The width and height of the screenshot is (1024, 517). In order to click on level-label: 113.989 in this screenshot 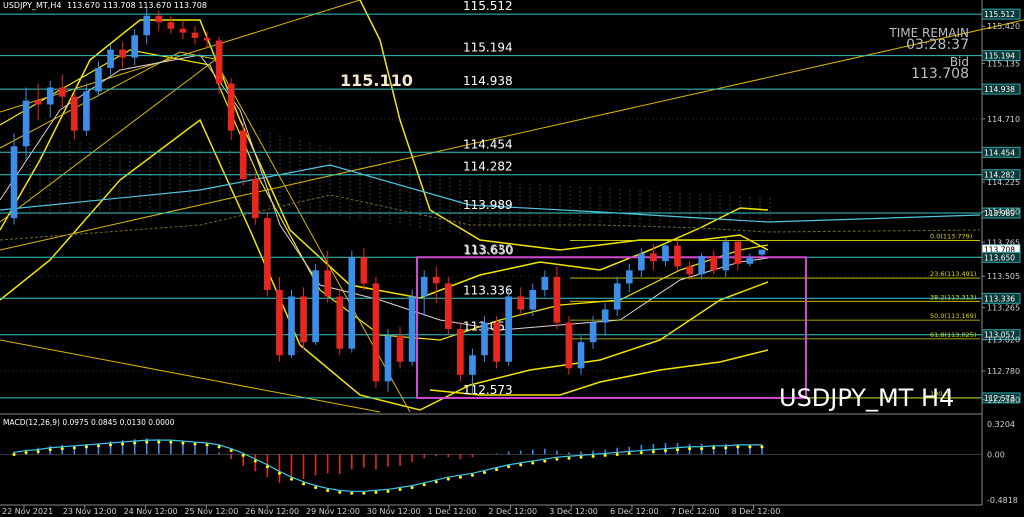, I will do `click(488, 205)`.